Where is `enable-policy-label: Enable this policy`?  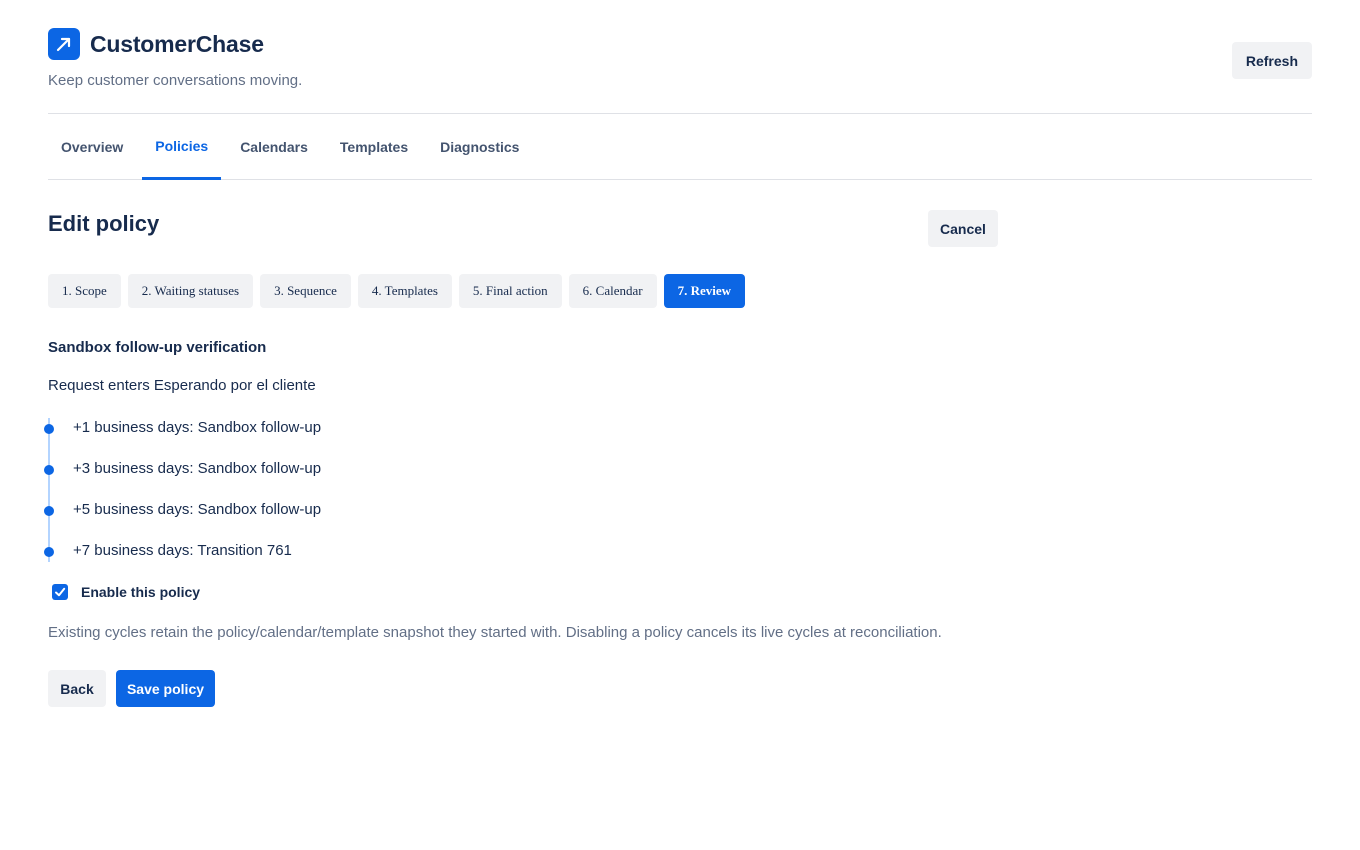
enable-policy-label: Enable this policy is located at coordinates (140, 592).